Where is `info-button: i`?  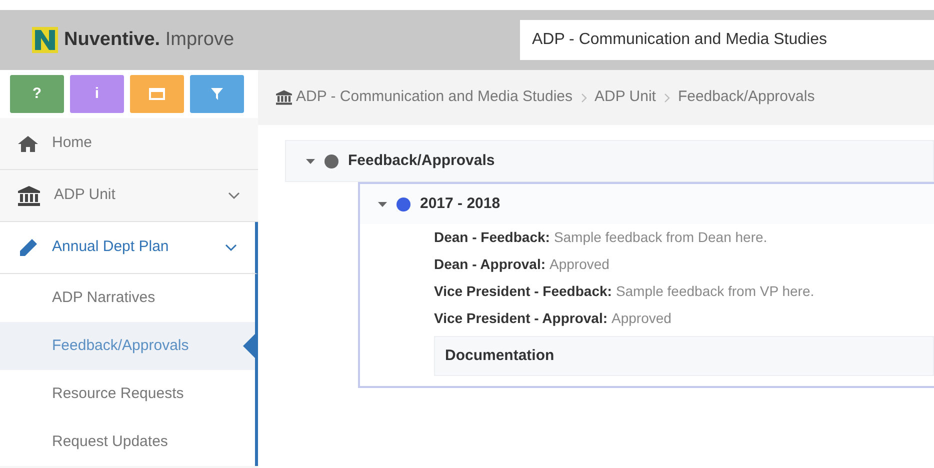 info-button: i is located at coordinates (97, 94).